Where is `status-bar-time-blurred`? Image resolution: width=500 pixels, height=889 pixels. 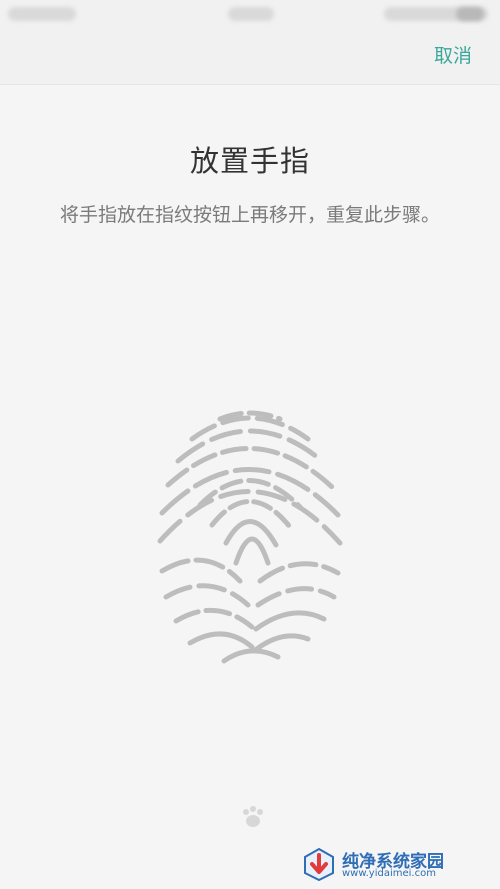
status-bar-time-blurred is located at coordinates (251, 14).